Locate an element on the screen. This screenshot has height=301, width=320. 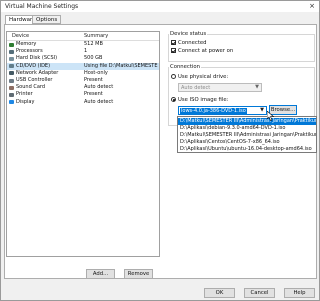
iso-option: D:\Aplikasi\debian-9.3.0-amd64-DVD-1.iso is located at coordinates (247, 128).